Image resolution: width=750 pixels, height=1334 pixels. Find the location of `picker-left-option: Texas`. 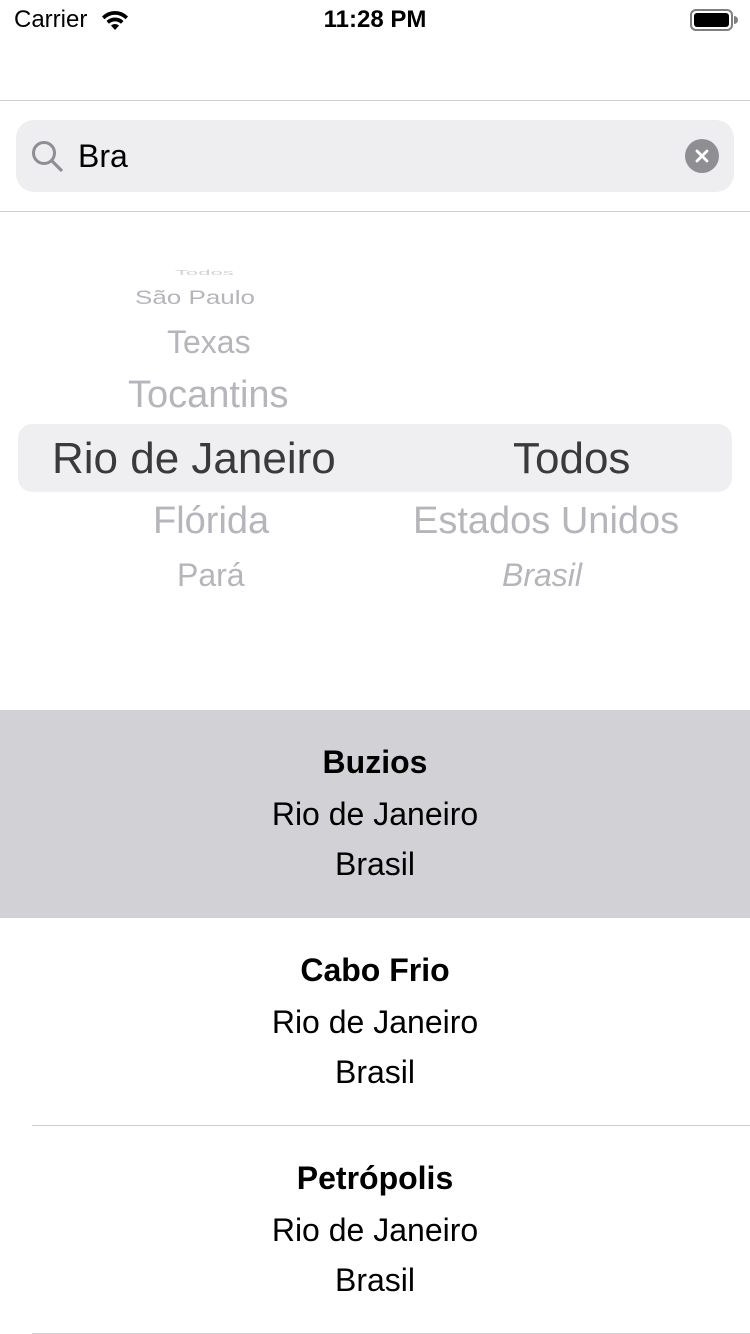

picker-left-option: Texas is located at coordinates (209, 342).